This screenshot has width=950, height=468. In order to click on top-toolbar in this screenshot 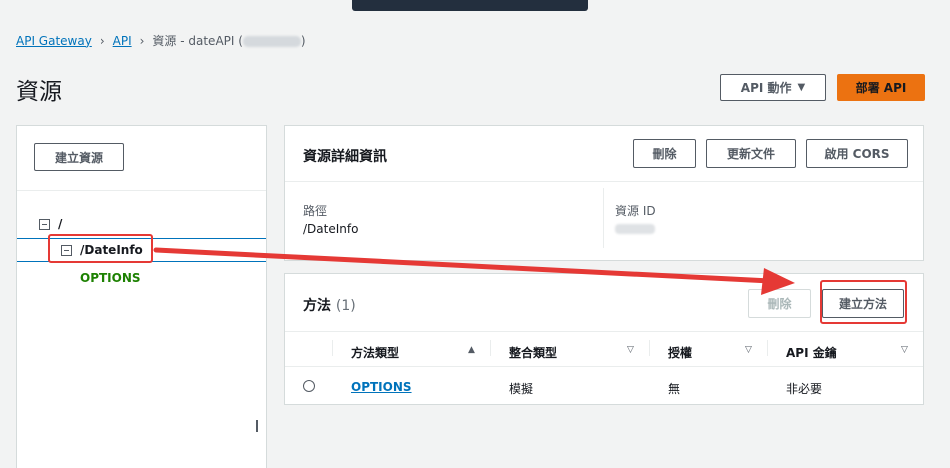, I will do `click(470, 5)`.